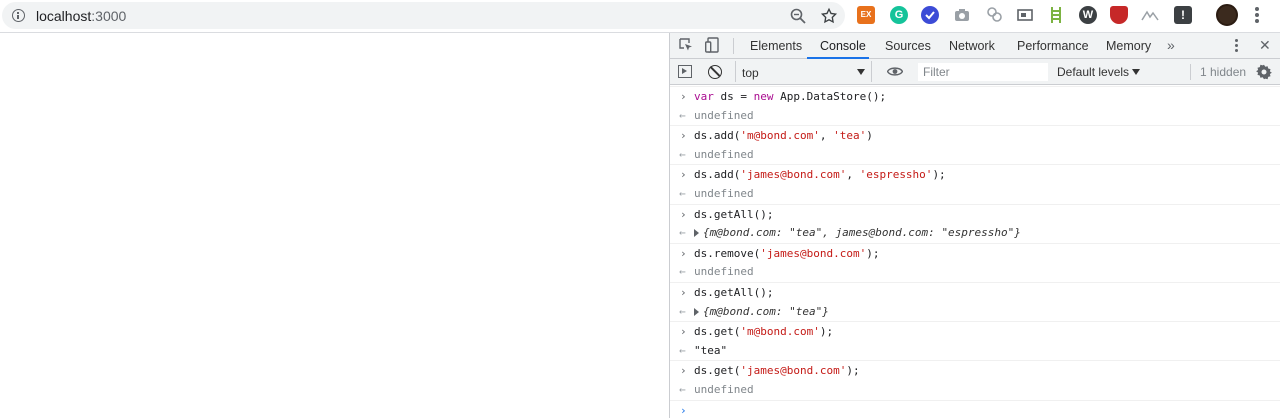  Describe the element at coordinates (850, 136) in the screenshot. I see `console-text: 'tea'` at that location.